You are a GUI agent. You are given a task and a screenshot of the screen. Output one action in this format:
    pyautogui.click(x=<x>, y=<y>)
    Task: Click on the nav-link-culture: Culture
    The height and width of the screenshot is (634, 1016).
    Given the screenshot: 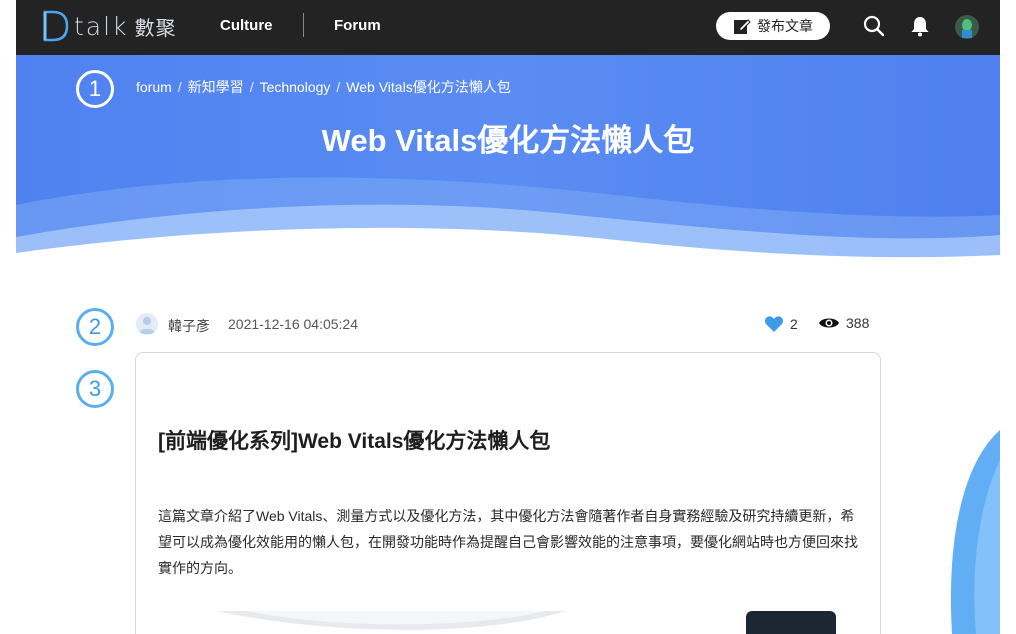 What is the action you would take?
    pyautogui.click(x=246, y=25)
    